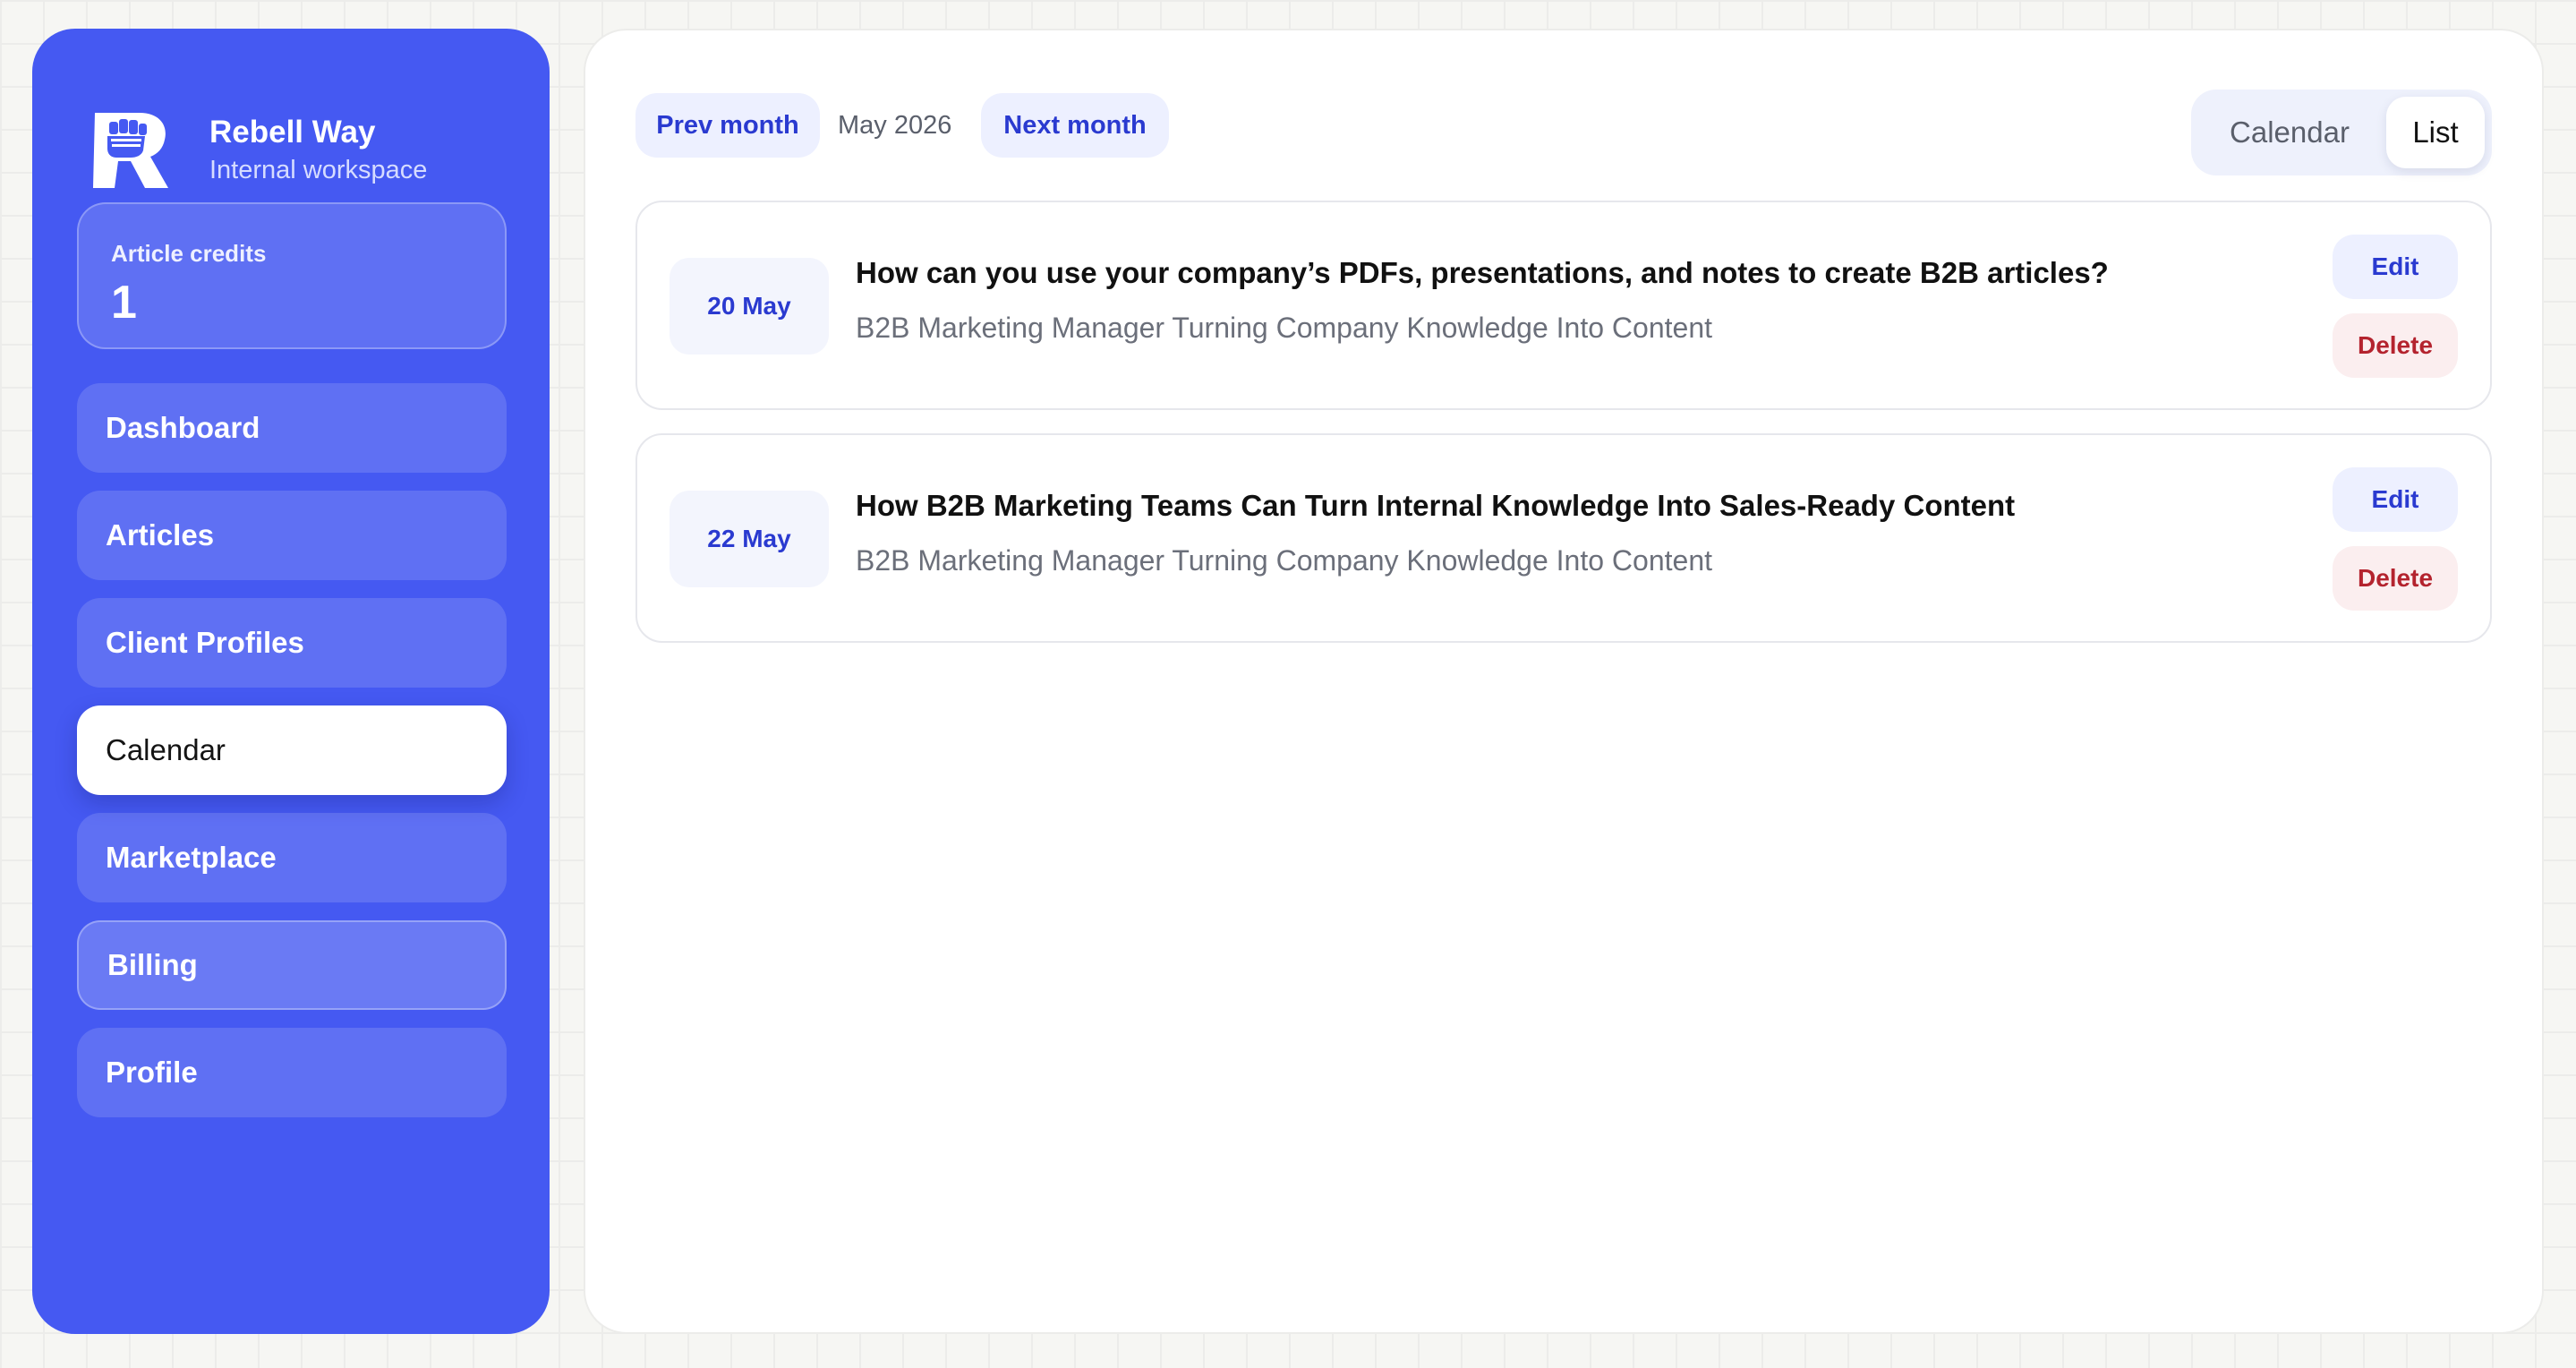 The width and height of the screenshot is (2576, 1368). Describe the element at coordinates (749, 539) in the screenshot. I see `date-badge: 22 May` at that location.